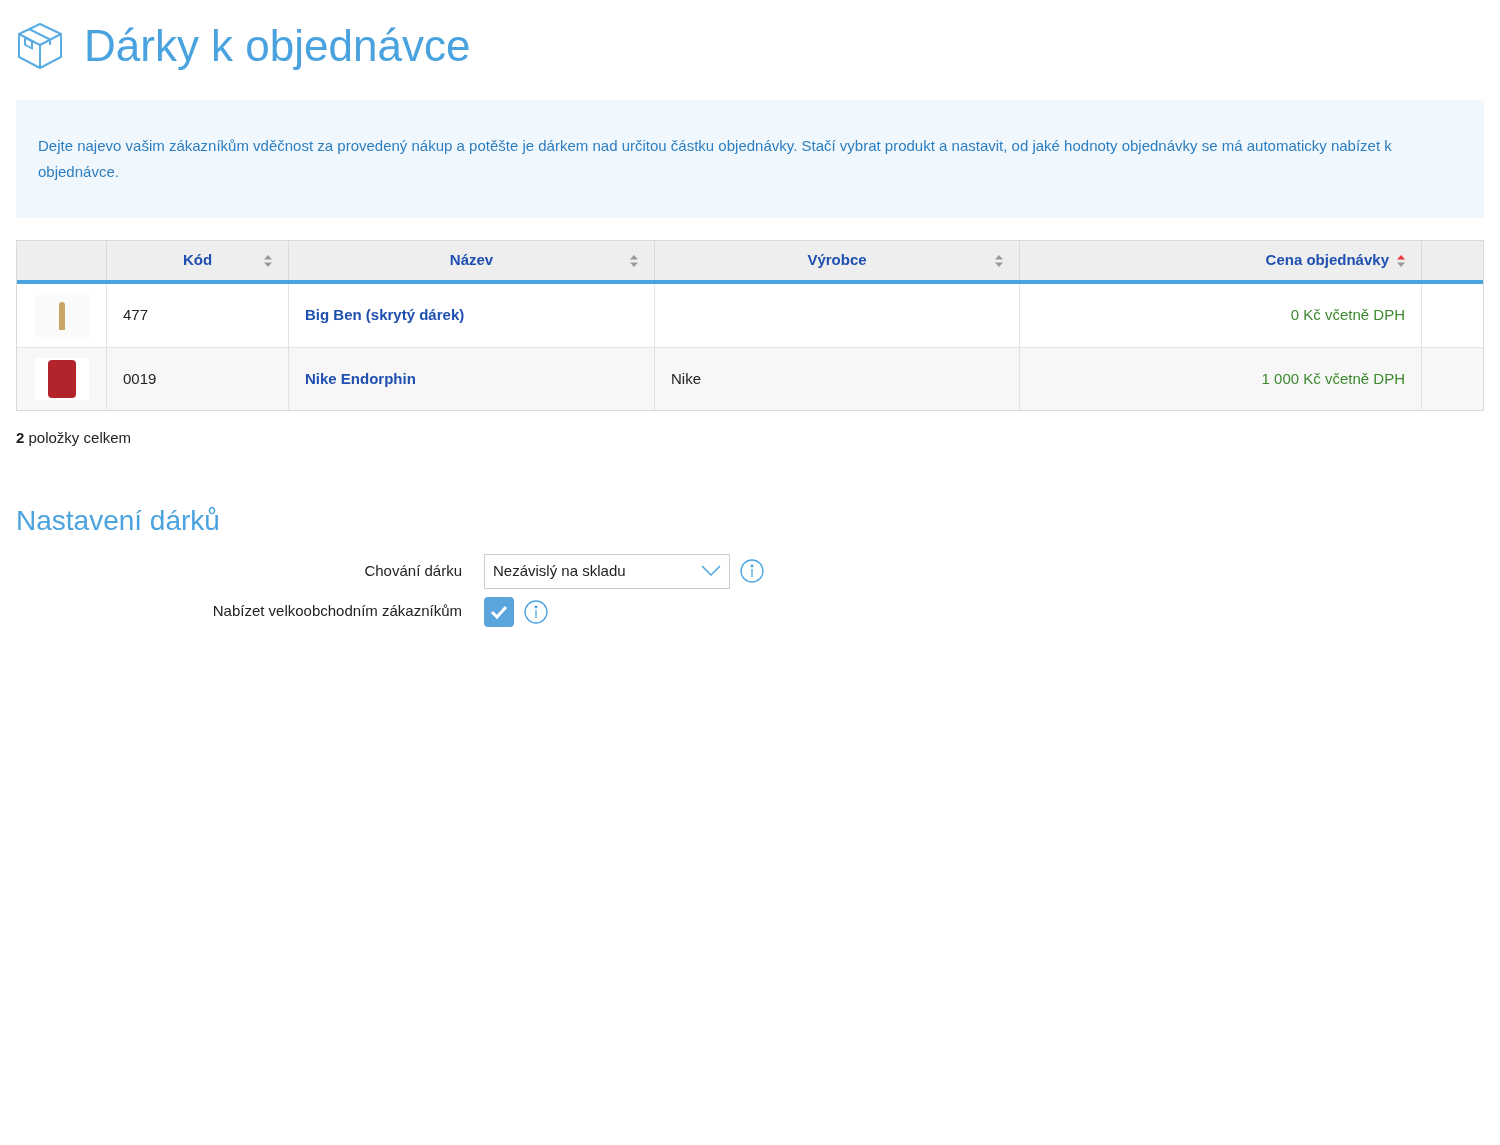 Image resolution: width=1500 pixels, height=1145 pixels. I want to click on item-count: 2 položky celkem, so click(74, 438).